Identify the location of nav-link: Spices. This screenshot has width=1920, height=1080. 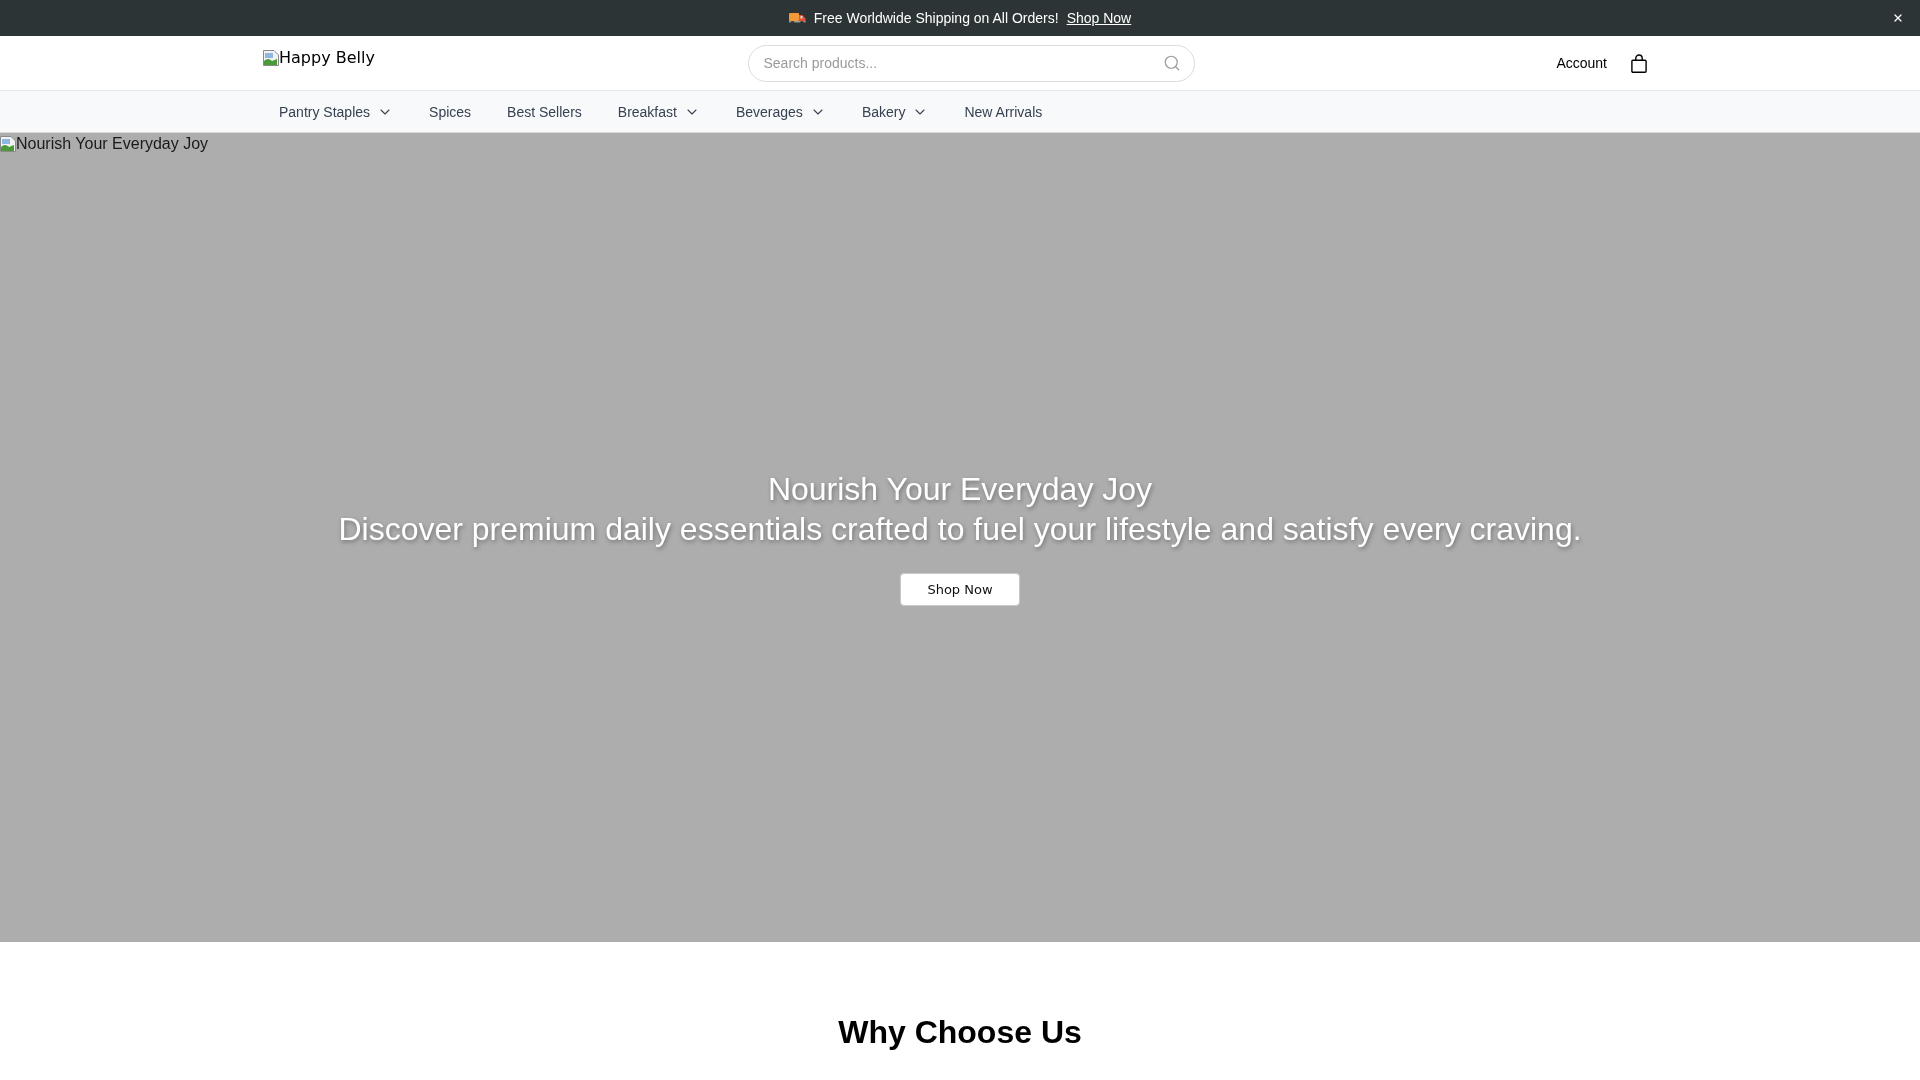
(450, 111).